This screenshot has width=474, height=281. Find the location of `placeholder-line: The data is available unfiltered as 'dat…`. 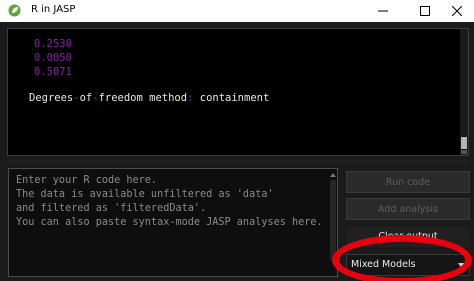

placeholder-line: The data is available unfiltered as 'dat… is located at coordinates (145, 194).